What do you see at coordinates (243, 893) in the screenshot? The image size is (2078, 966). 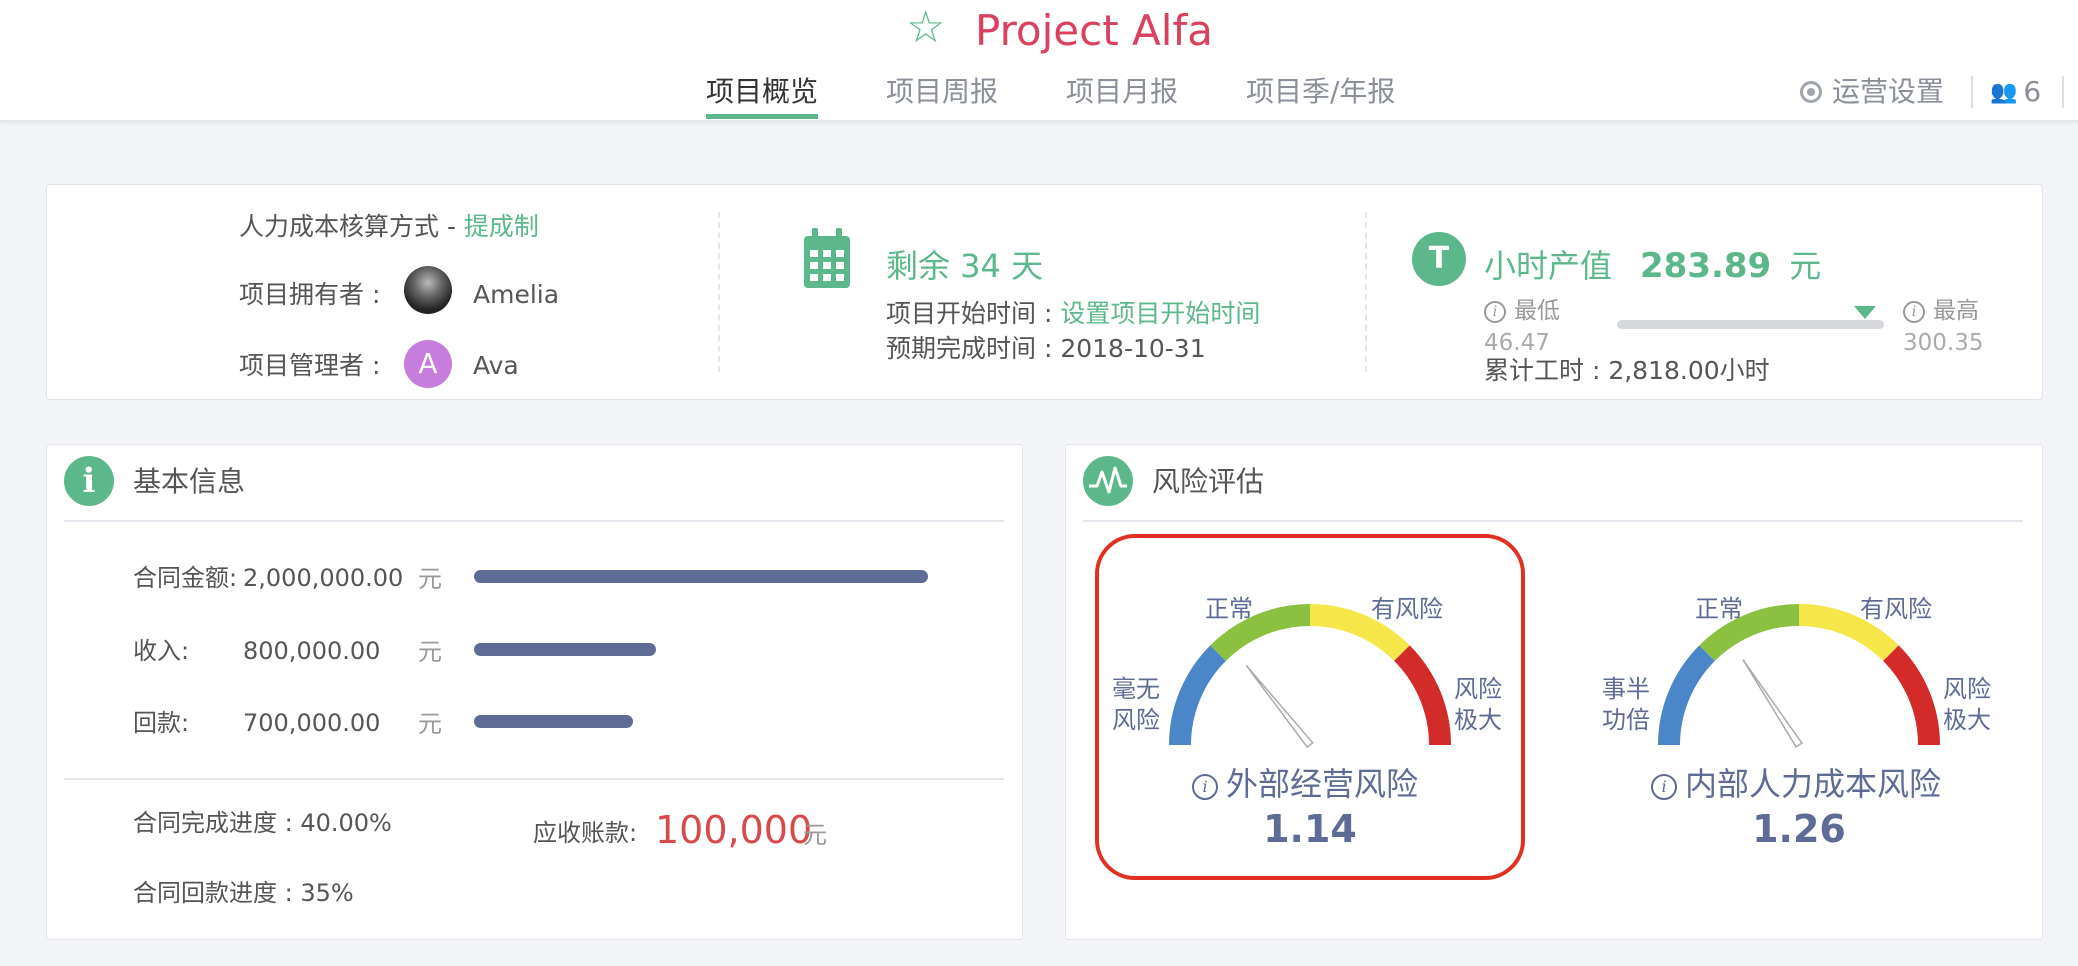 I see `payment-progress: 合同回款进度 : 35%` at bounding box center [243, 893].